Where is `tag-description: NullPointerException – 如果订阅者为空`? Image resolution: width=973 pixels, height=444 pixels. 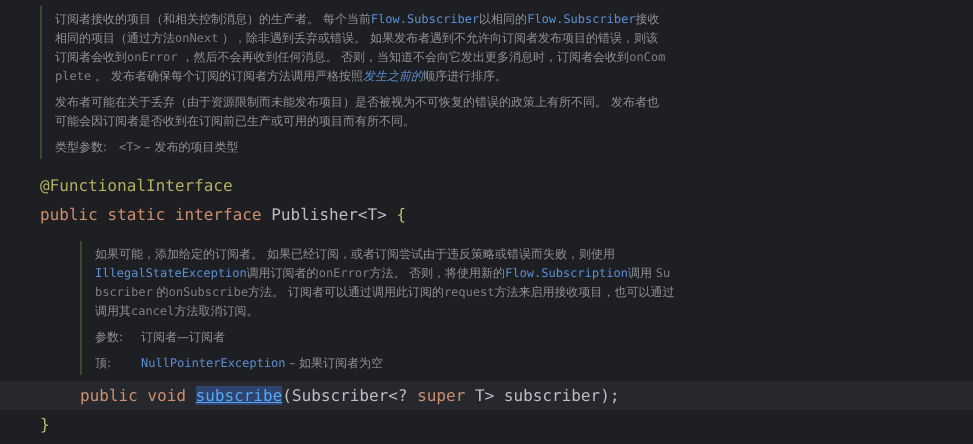 tag-description: NullPointerException – 如果订阅者为空 is located at coordinates (262, 363).